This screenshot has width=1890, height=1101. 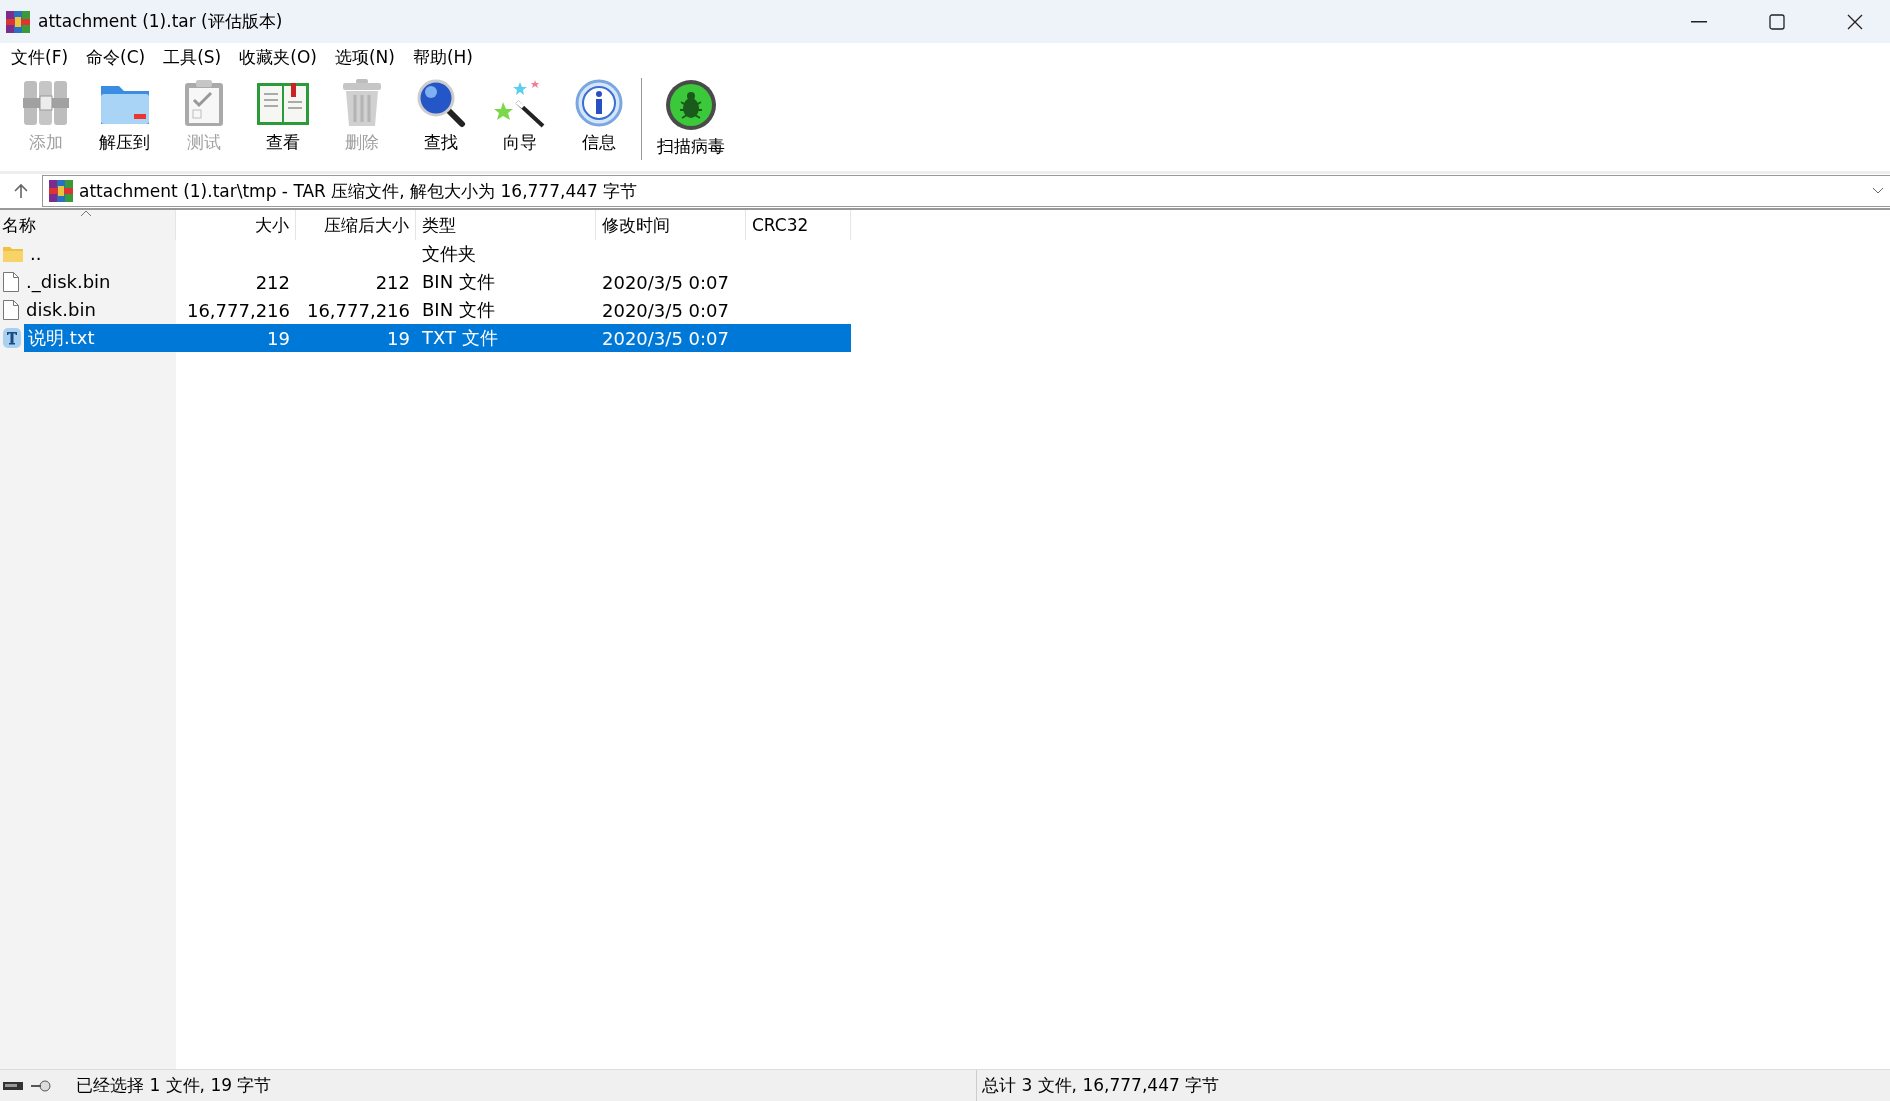 I want to click on packed-size: 19, so click(x=398, y=338).